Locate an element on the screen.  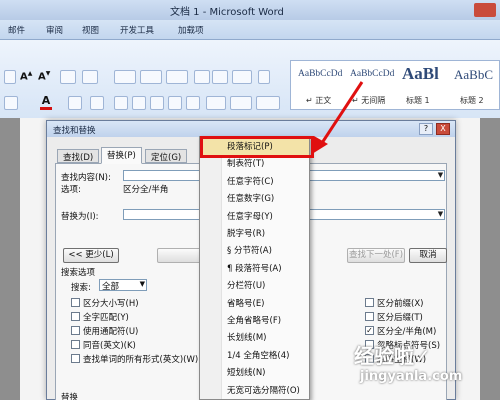
all-word-forms-label: 查找单词的所有形式(英文)(W) is located at coordinates (141, 360).